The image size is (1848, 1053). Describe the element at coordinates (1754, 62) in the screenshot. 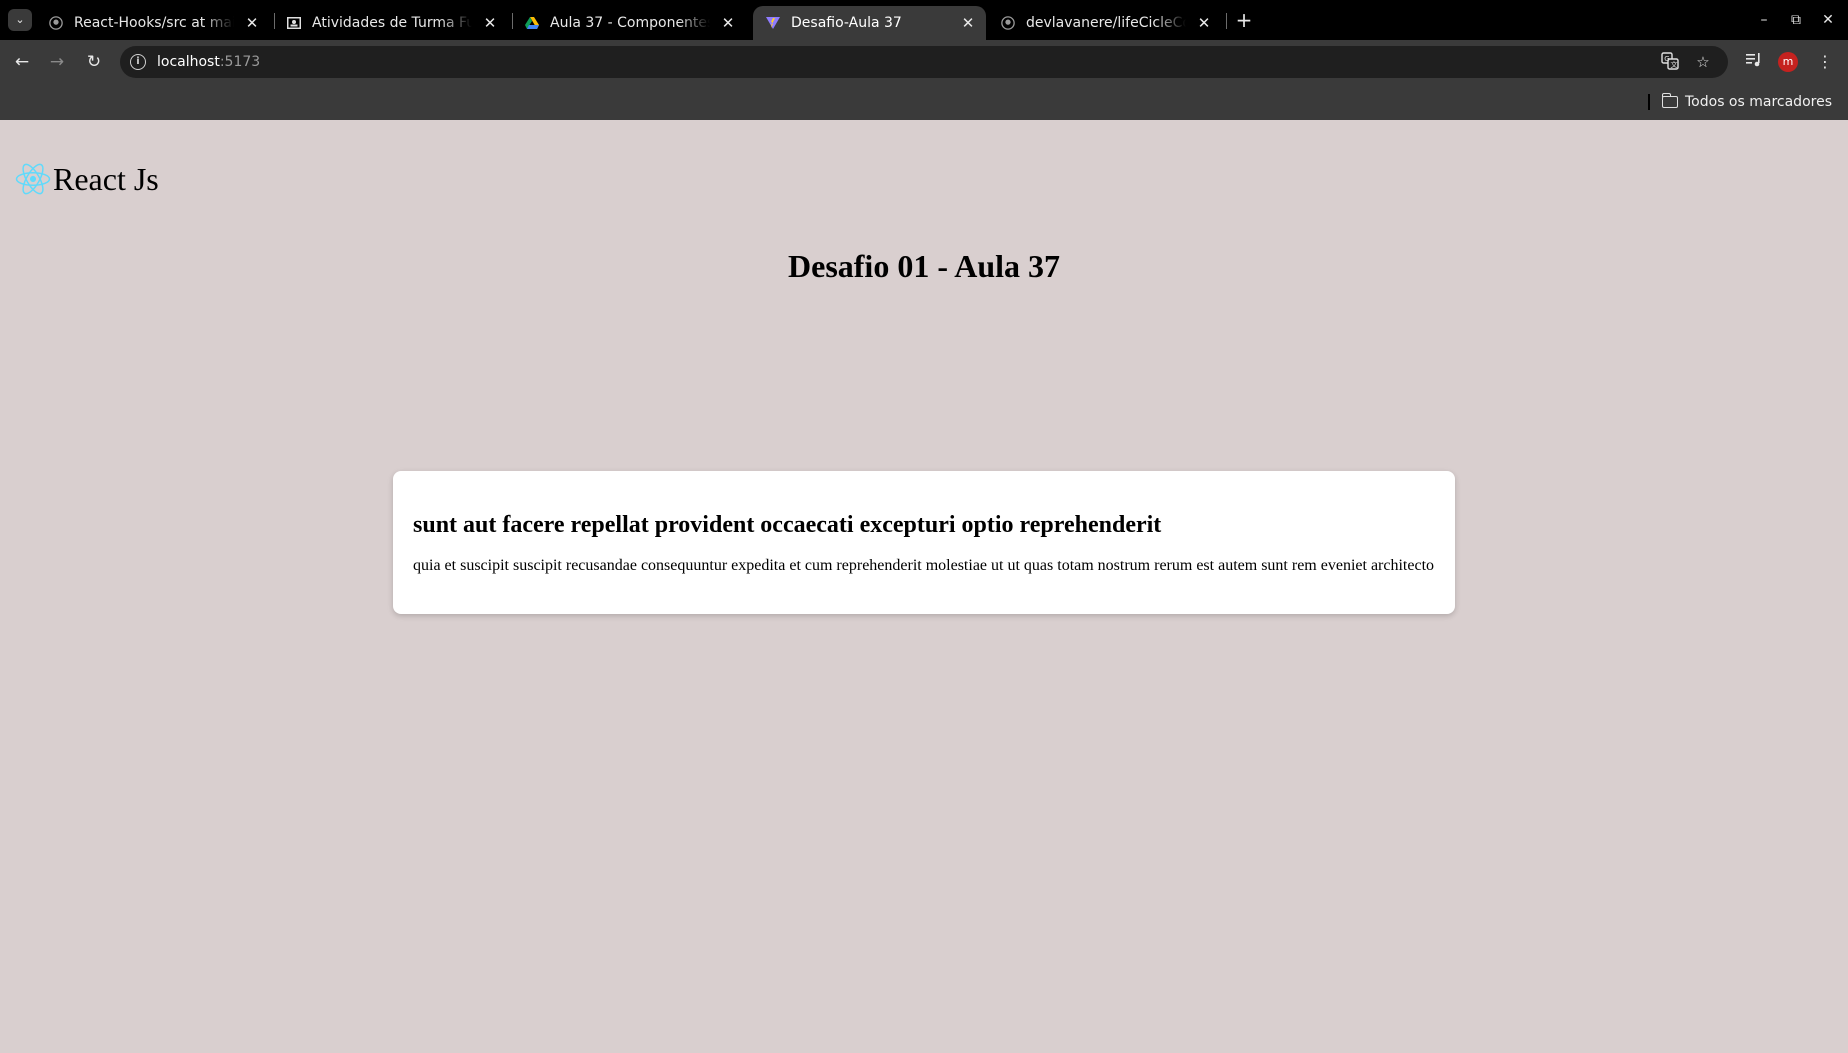

I see `media-controls-icon` at that location.